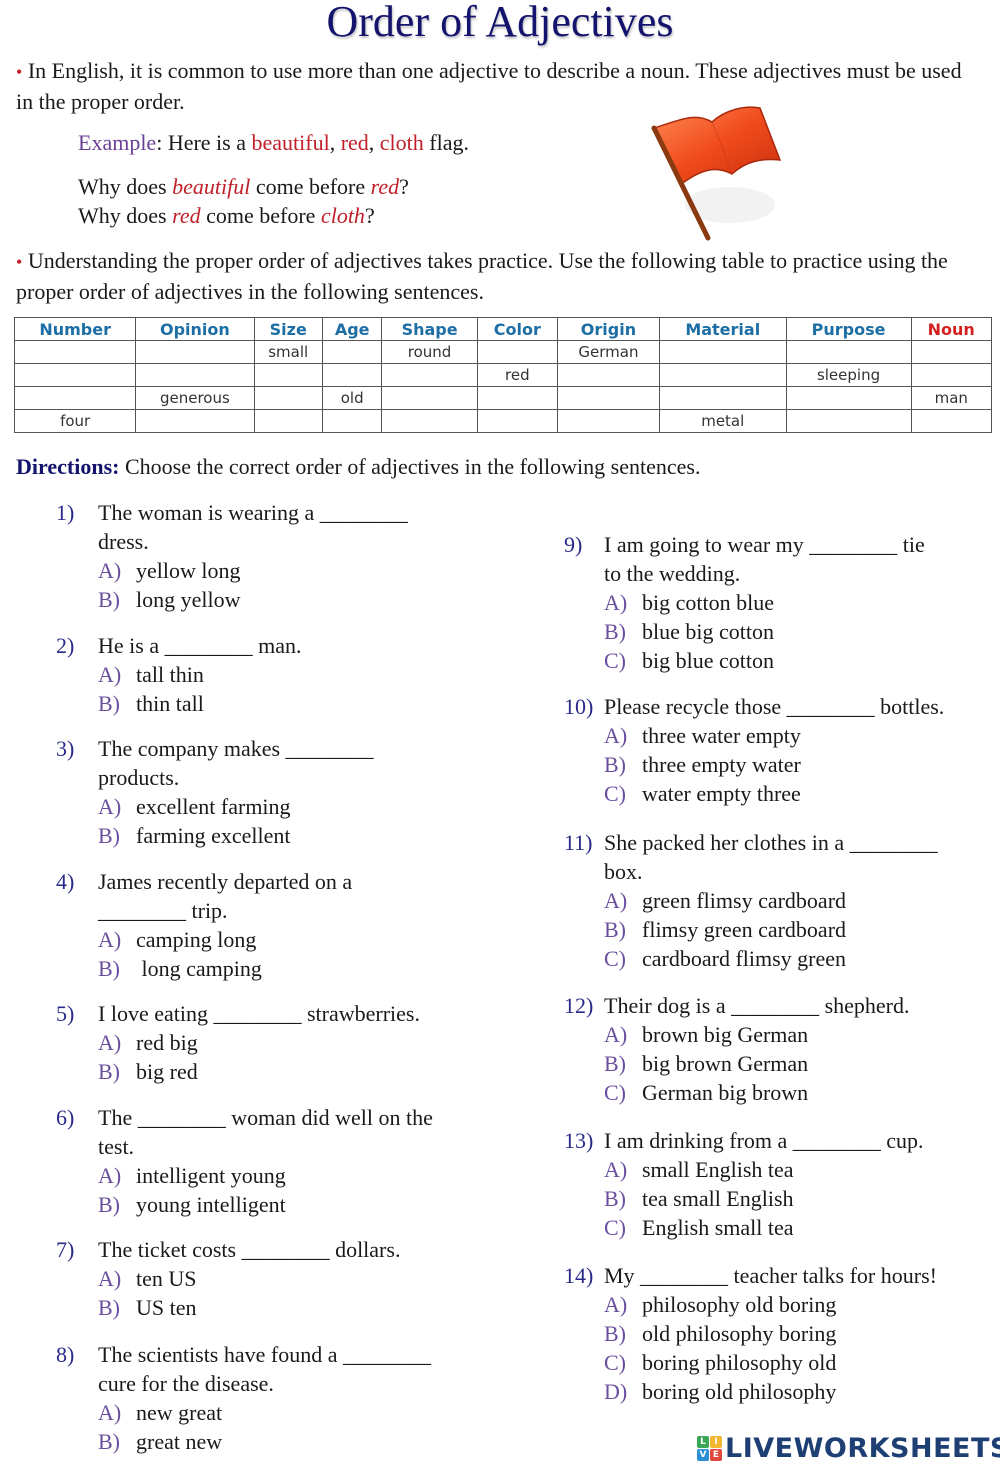 Image resolution: width=1000 pixels, height=1468 pixels. I want to click on answer-option: B) young intelligent, so click(297, 1204).